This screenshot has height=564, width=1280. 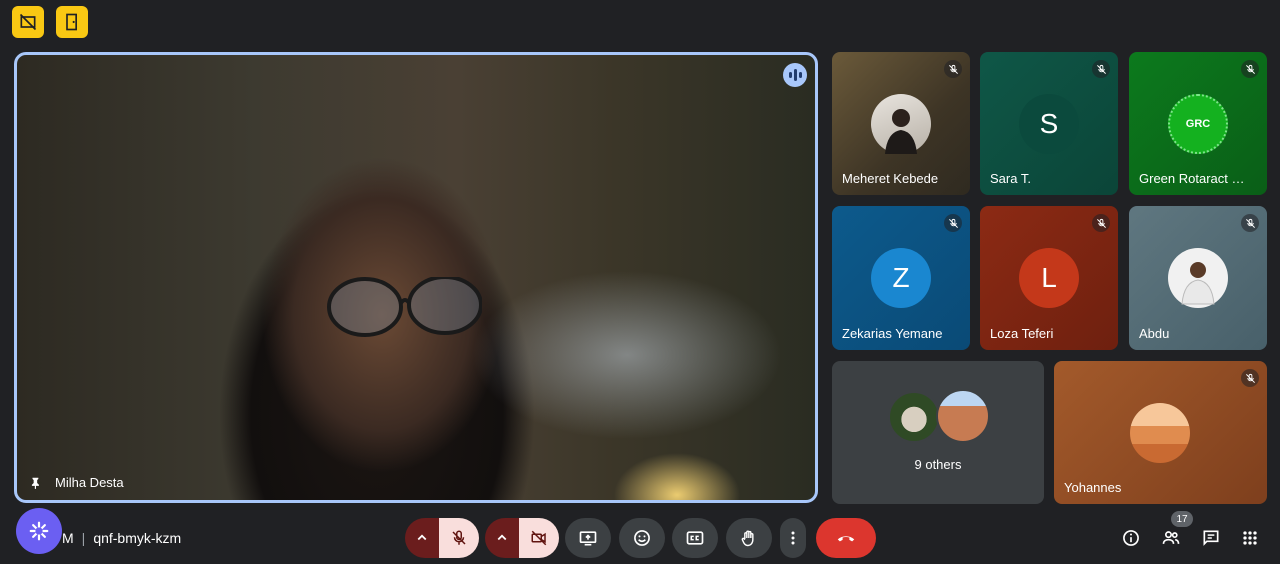 What do you see at coordinates (1182, 519) in the screenshot?
I see `people-count-badge: 17` at bounding box center [1182, 519].